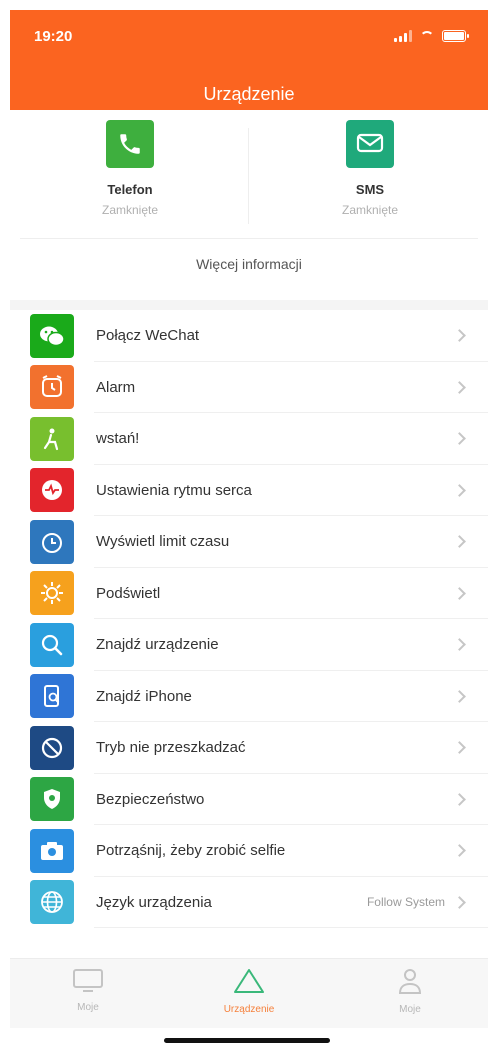 This screenshot has height=1056, width=493. Describe the element at coordinates (249, 37) in the screenshot. I see `status-bar: 19:20` at that location.